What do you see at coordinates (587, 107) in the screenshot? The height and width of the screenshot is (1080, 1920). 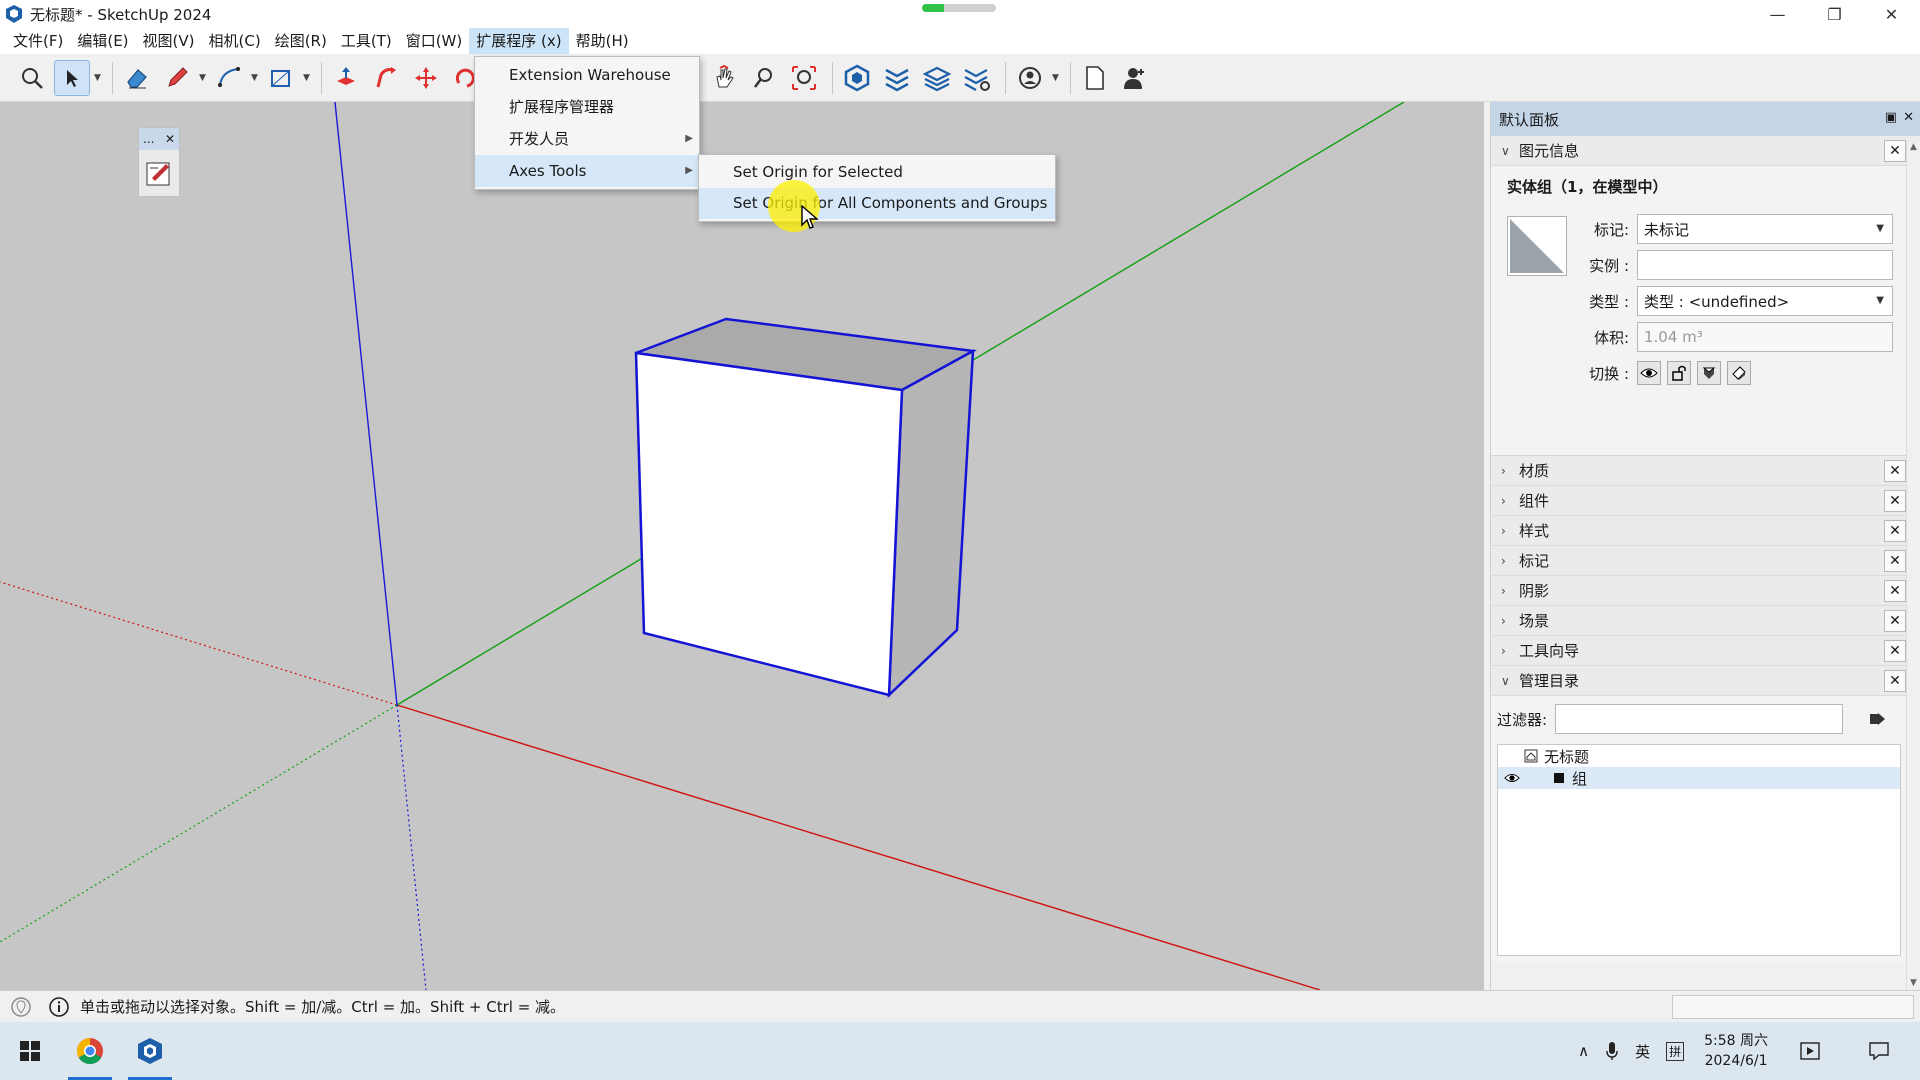 I see `menu-item-extension-manager: 扩展程序管理器` at bounding box center [587, 107].